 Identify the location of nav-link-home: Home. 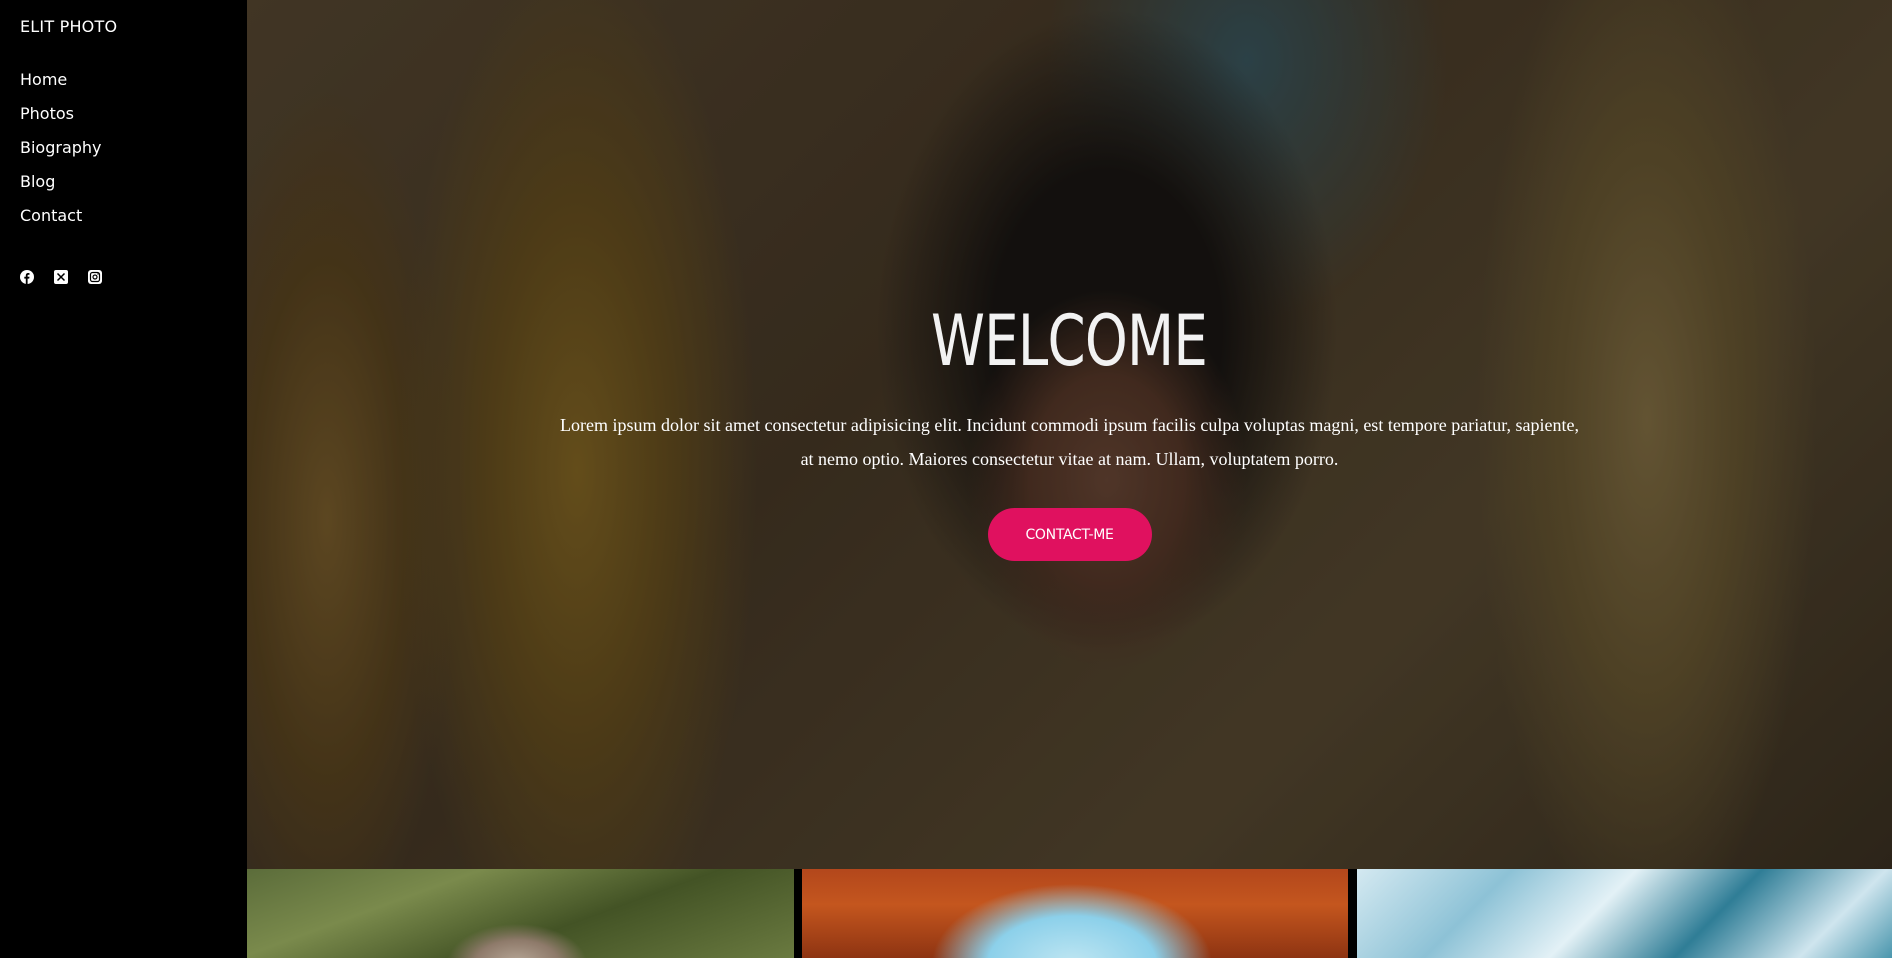
(43, 79).